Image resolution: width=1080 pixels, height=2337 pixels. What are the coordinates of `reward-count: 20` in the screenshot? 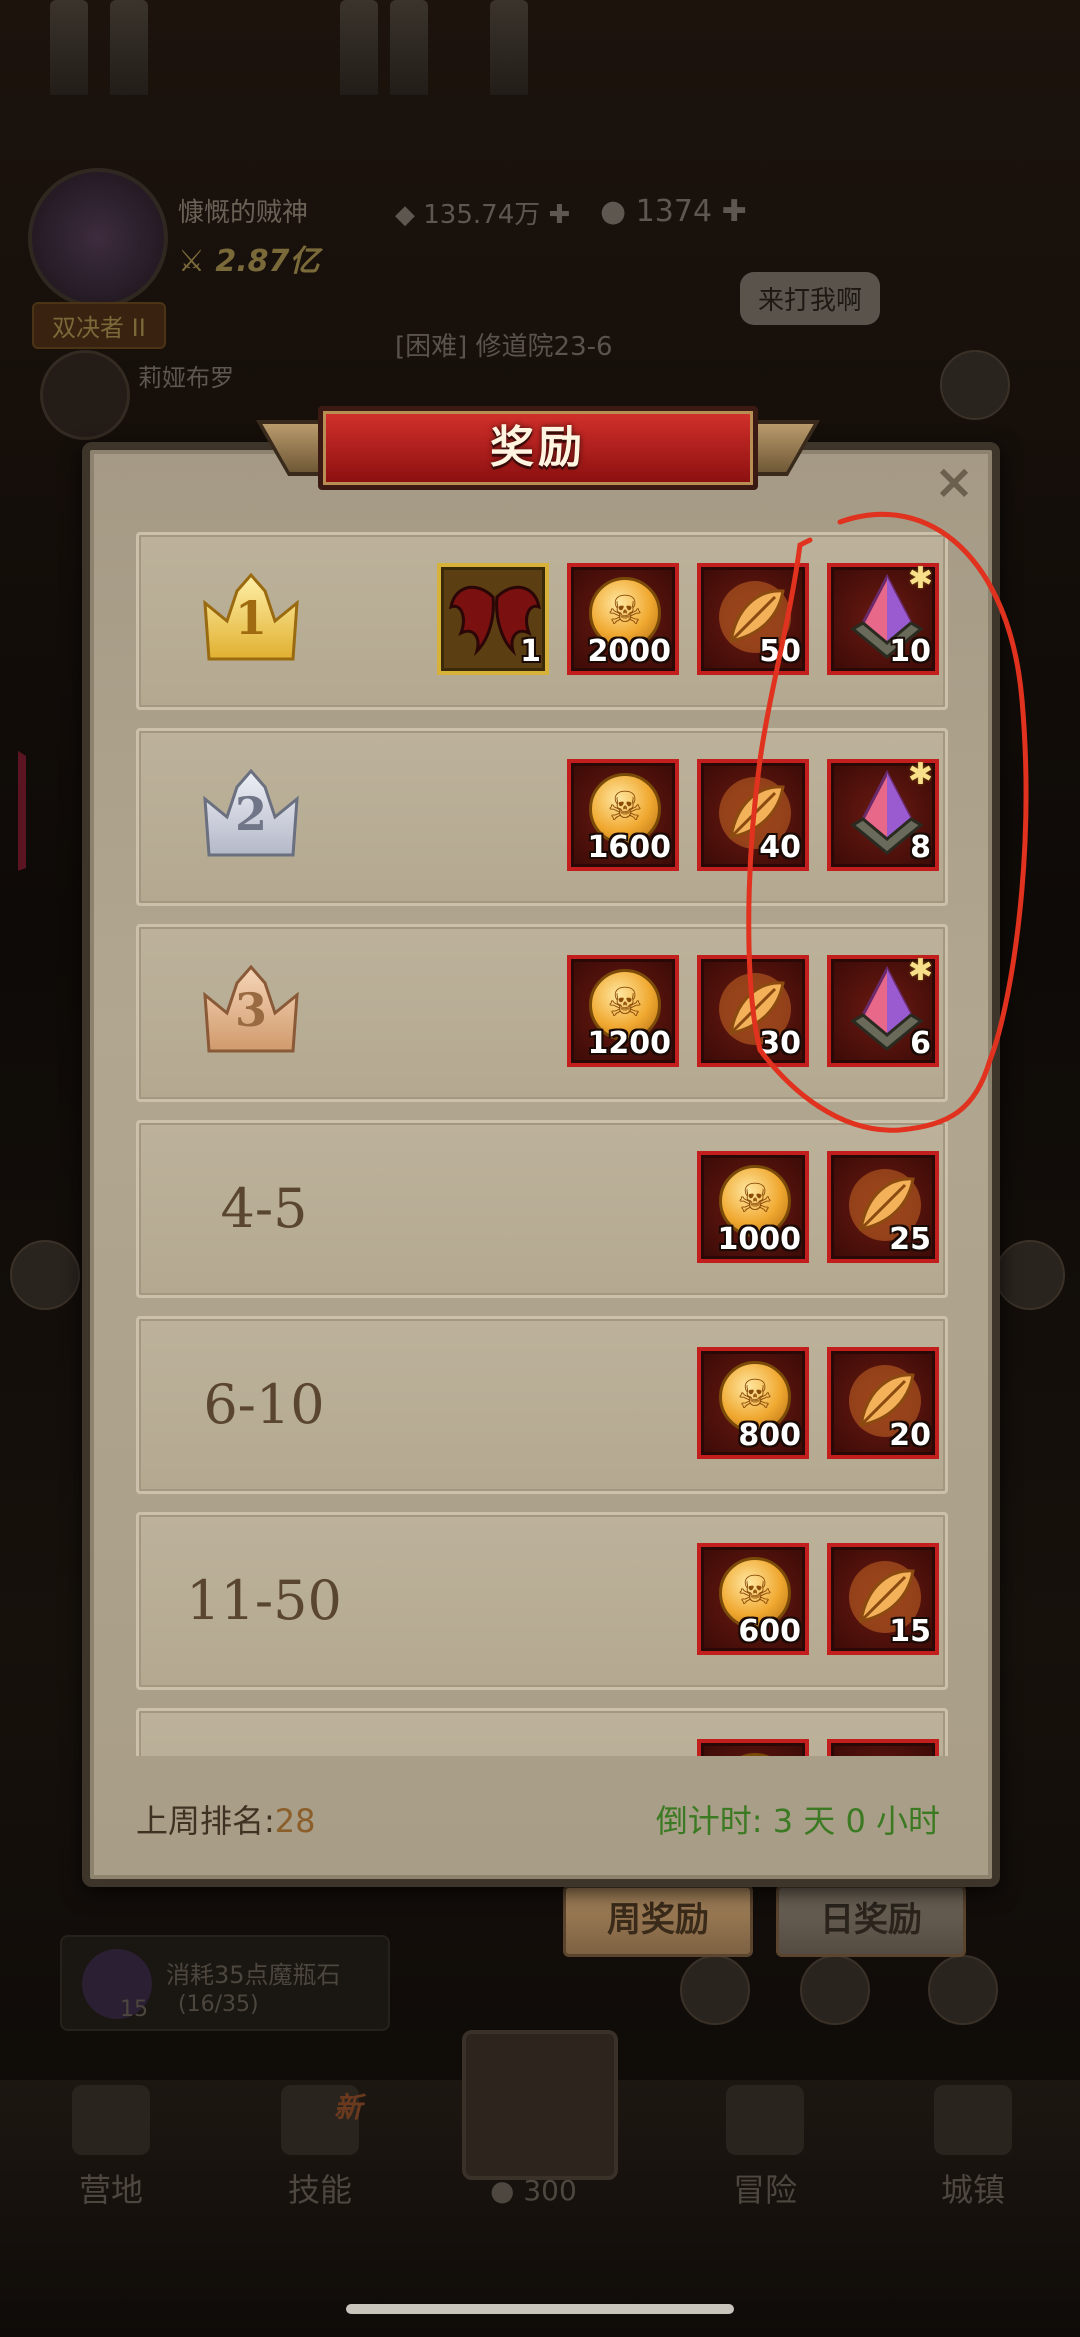 It's located at (910, 1435).